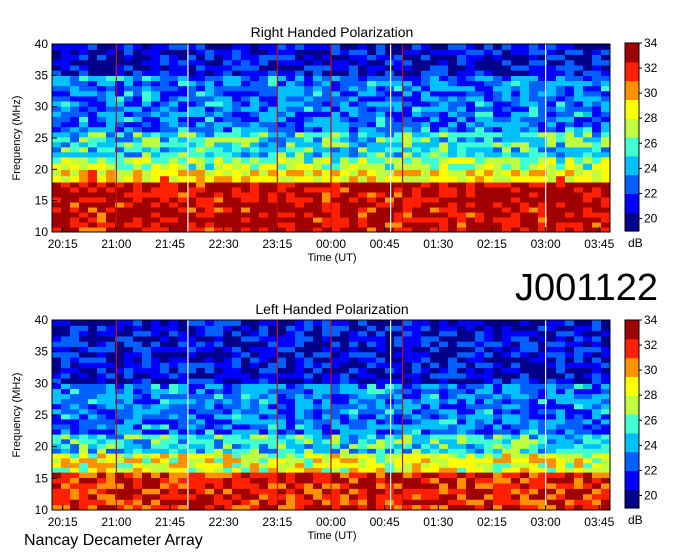 The height and width of the screenshot is (552, 680). I want to click on x-tick-label: 01:30, so click(438, 244).